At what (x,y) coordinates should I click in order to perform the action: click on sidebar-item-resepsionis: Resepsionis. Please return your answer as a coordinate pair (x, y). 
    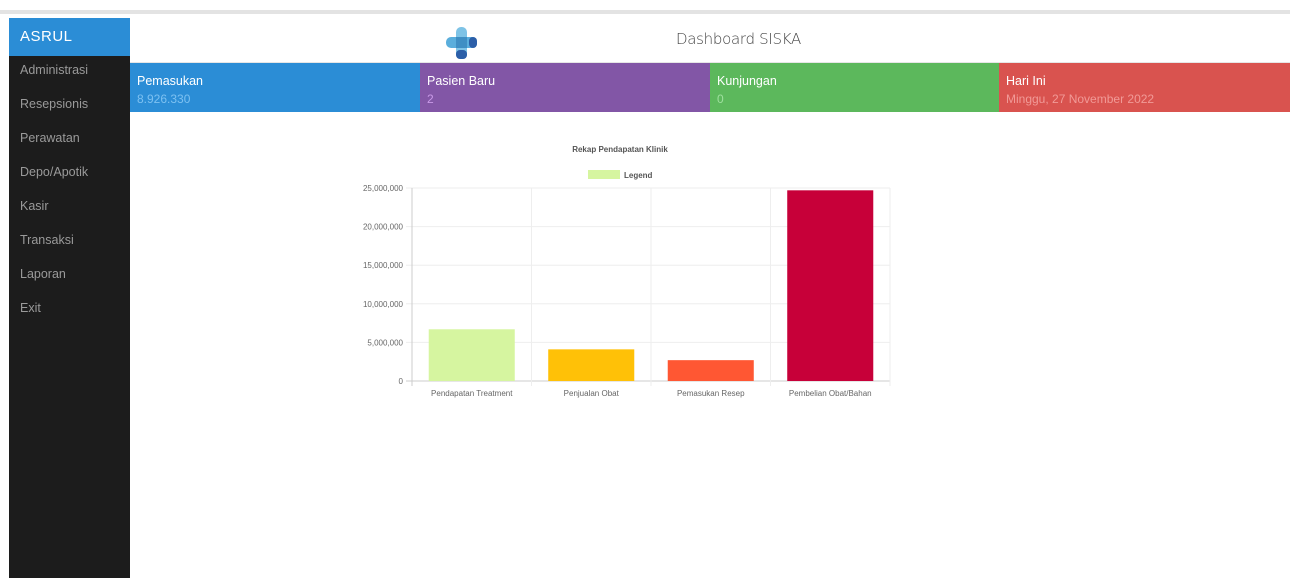
    Looking at the image, I should click on (69, 107).